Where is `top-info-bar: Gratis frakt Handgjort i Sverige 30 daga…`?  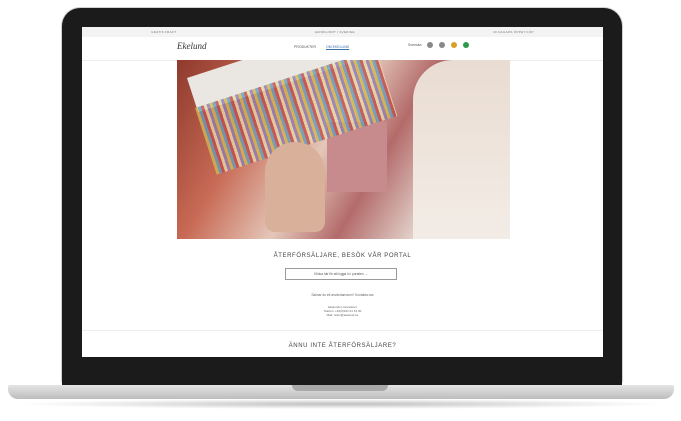 top-info-bar: Gratis frakt Handgjort i Sverige 30 daga… is located at coordinates (342, 32).